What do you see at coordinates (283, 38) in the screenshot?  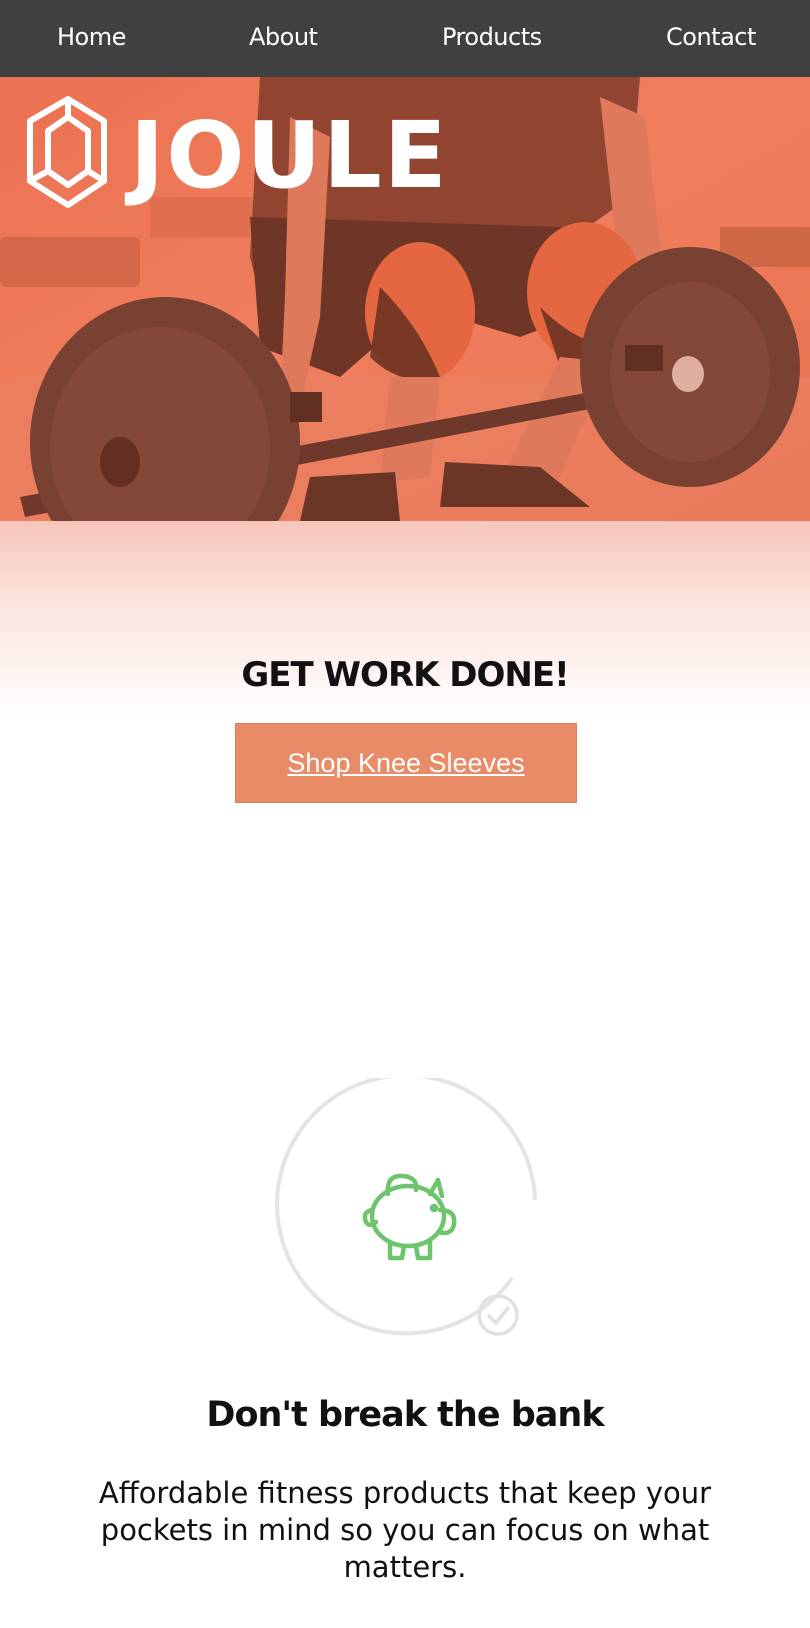 I see `nav-about-link: About` at bounding box center [283, 38].